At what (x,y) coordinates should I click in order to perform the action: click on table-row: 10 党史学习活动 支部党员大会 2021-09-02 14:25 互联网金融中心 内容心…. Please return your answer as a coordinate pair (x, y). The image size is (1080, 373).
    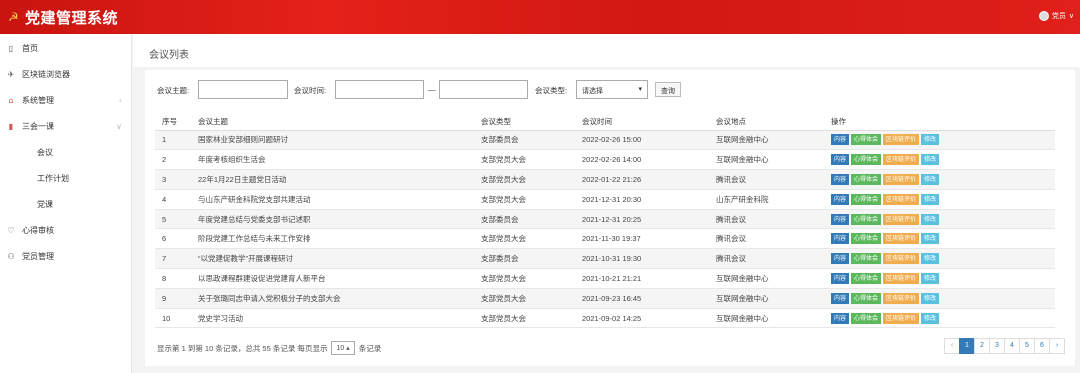
    Looking at the image, I should click on (605, 318).